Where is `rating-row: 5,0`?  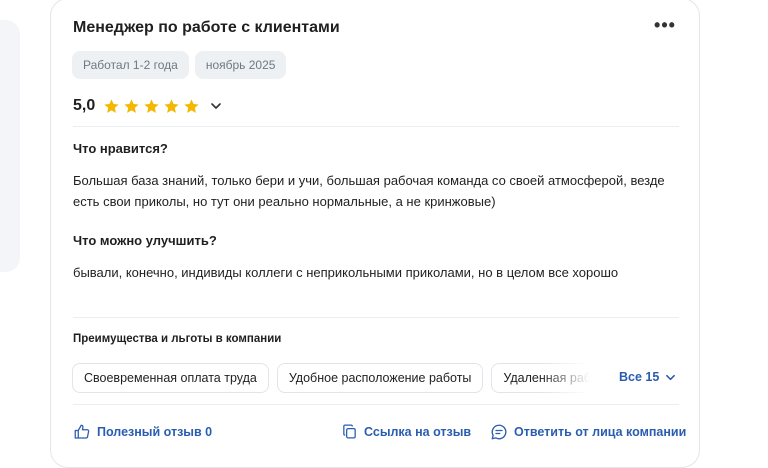
rating-row: 5,0 is located at coordinates (147, 106).